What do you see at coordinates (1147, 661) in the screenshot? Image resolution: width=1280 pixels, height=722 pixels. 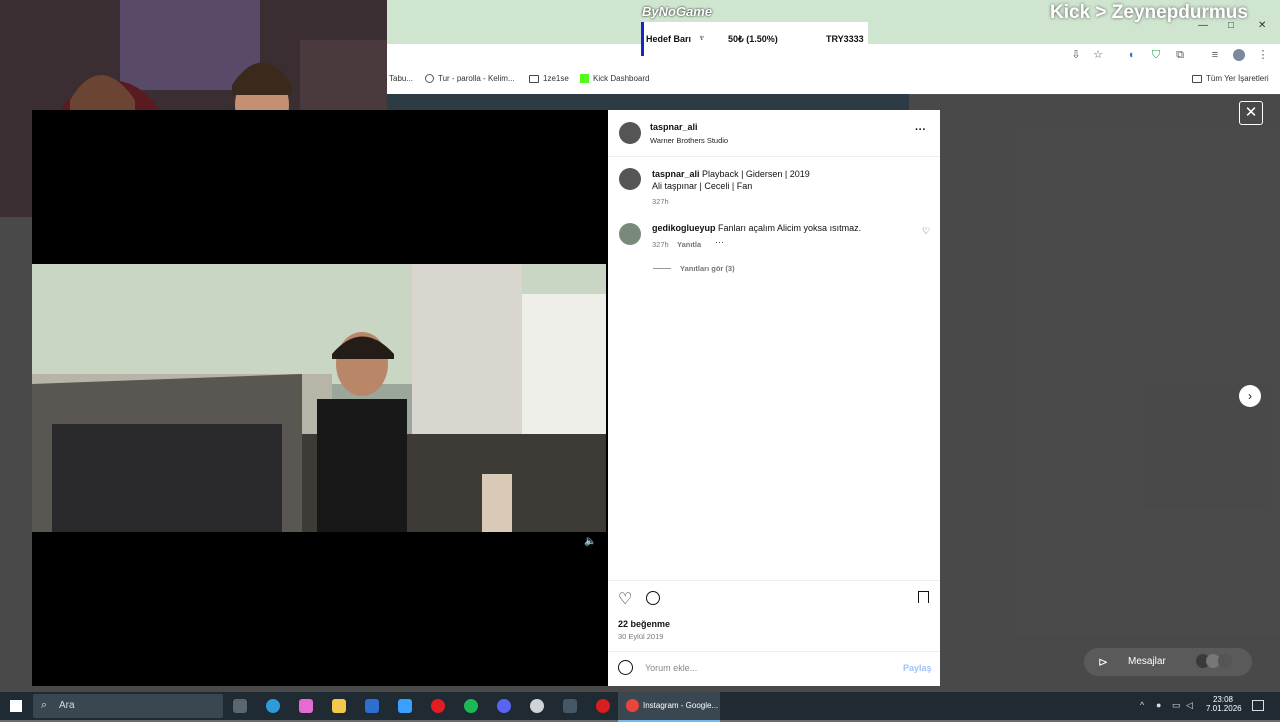 I see `messages-label: Mesajlar` at bounding box center [1147, 661].